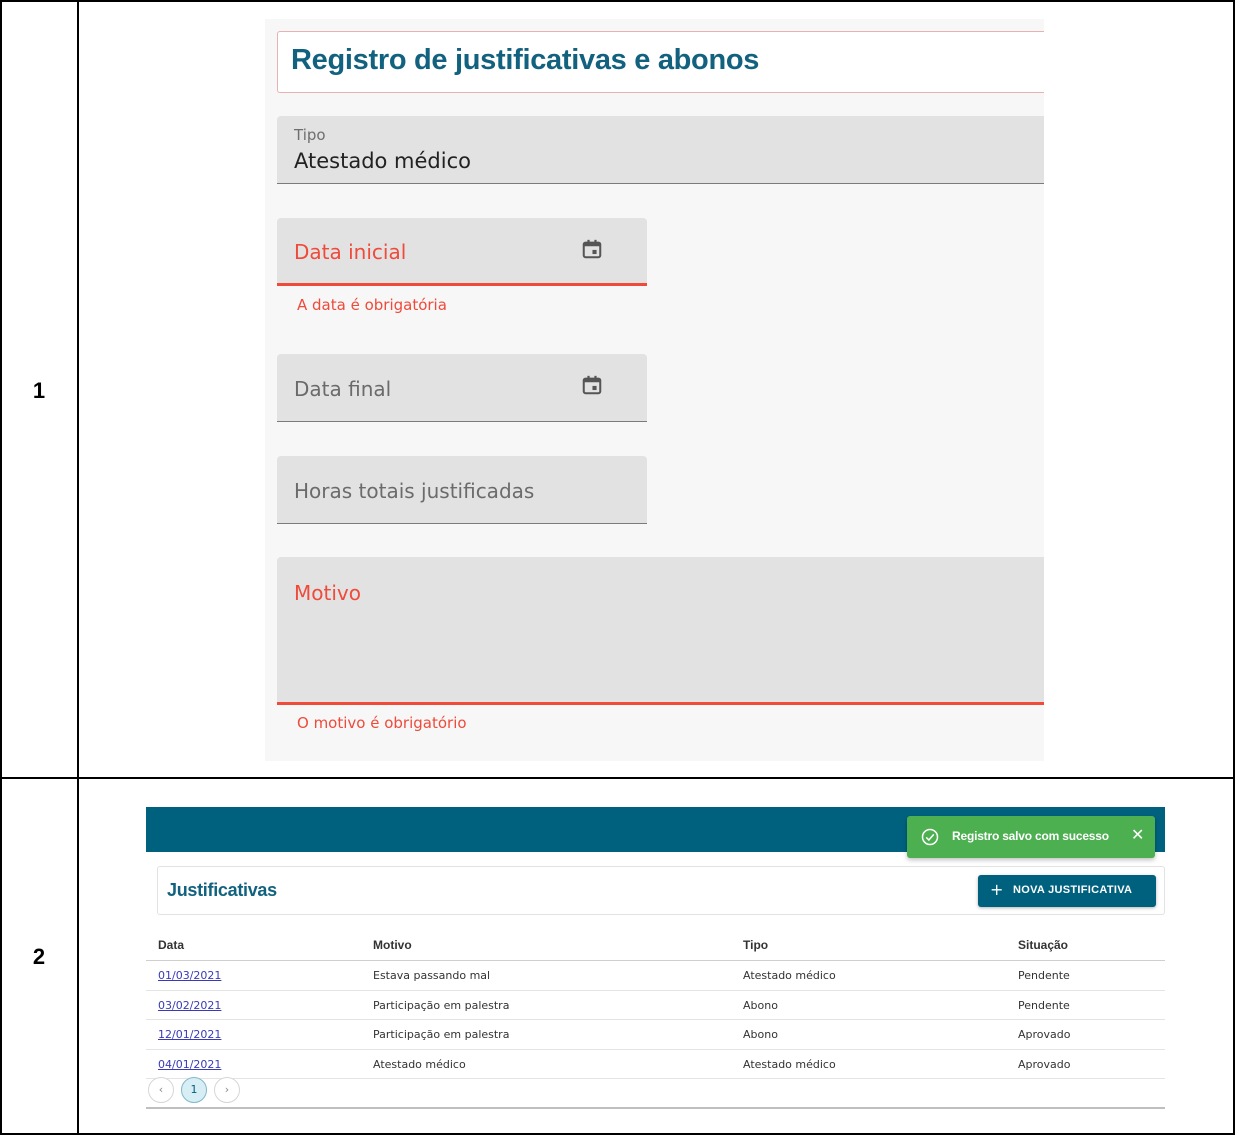 This screenshot has width=1235, height=1135. What do you see at coordinates (655, 1108) in the screenshot?
I see `table-bottom-rule` at bounding box center [655, 1108].